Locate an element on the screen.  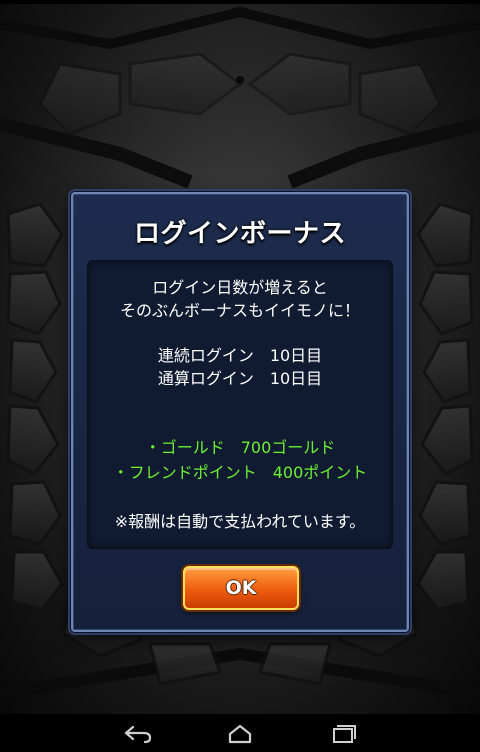
ok-button: OK is located at coordinates (241, 588).